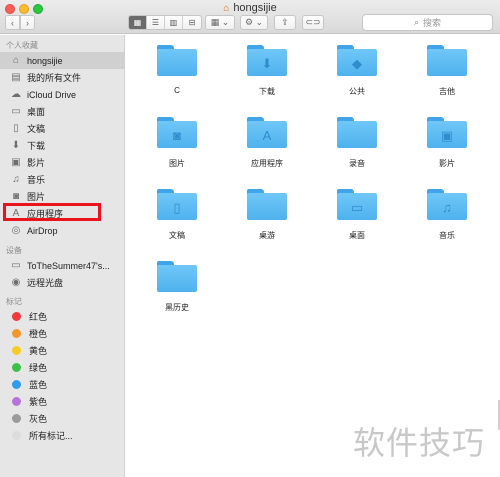 The height and width of the screenshot is (477, 500). I want to click on folder-item: ▭ 桌面, so click(357, 215).